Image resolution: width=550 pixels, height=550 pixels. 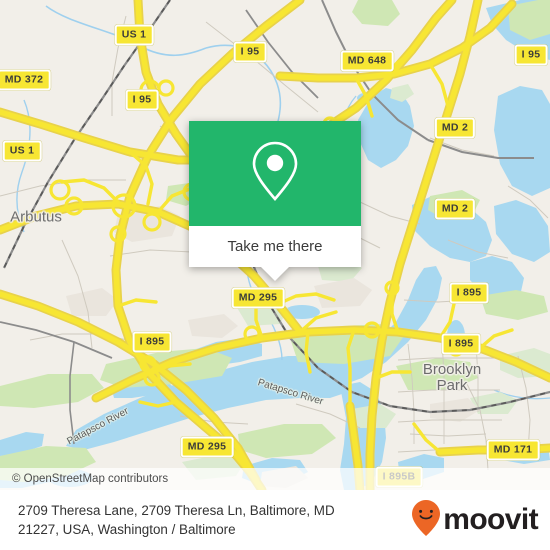 I want to click on popup-pointer, so click(x=275, y=274).